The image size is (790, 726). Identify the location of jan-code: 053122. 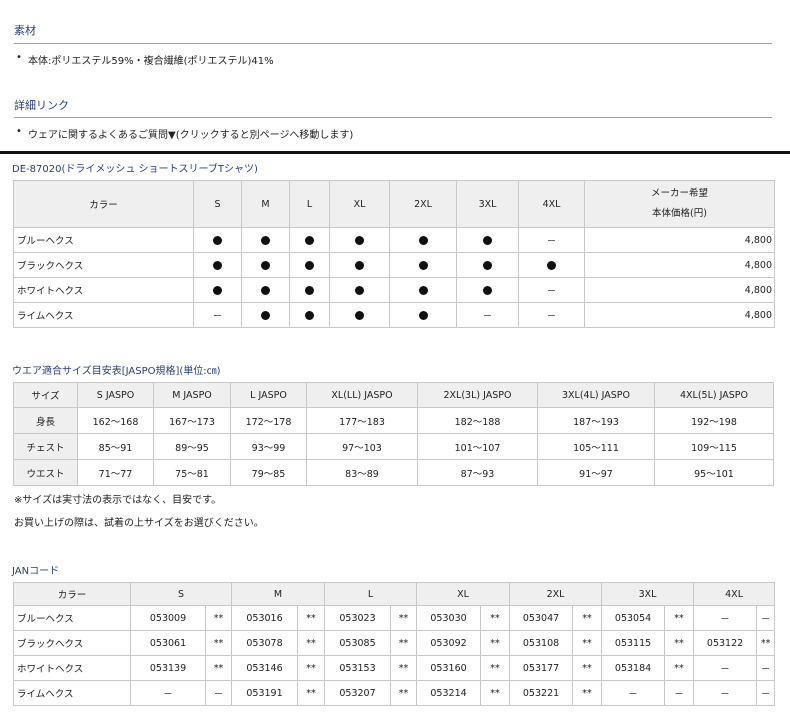
(725, 643).